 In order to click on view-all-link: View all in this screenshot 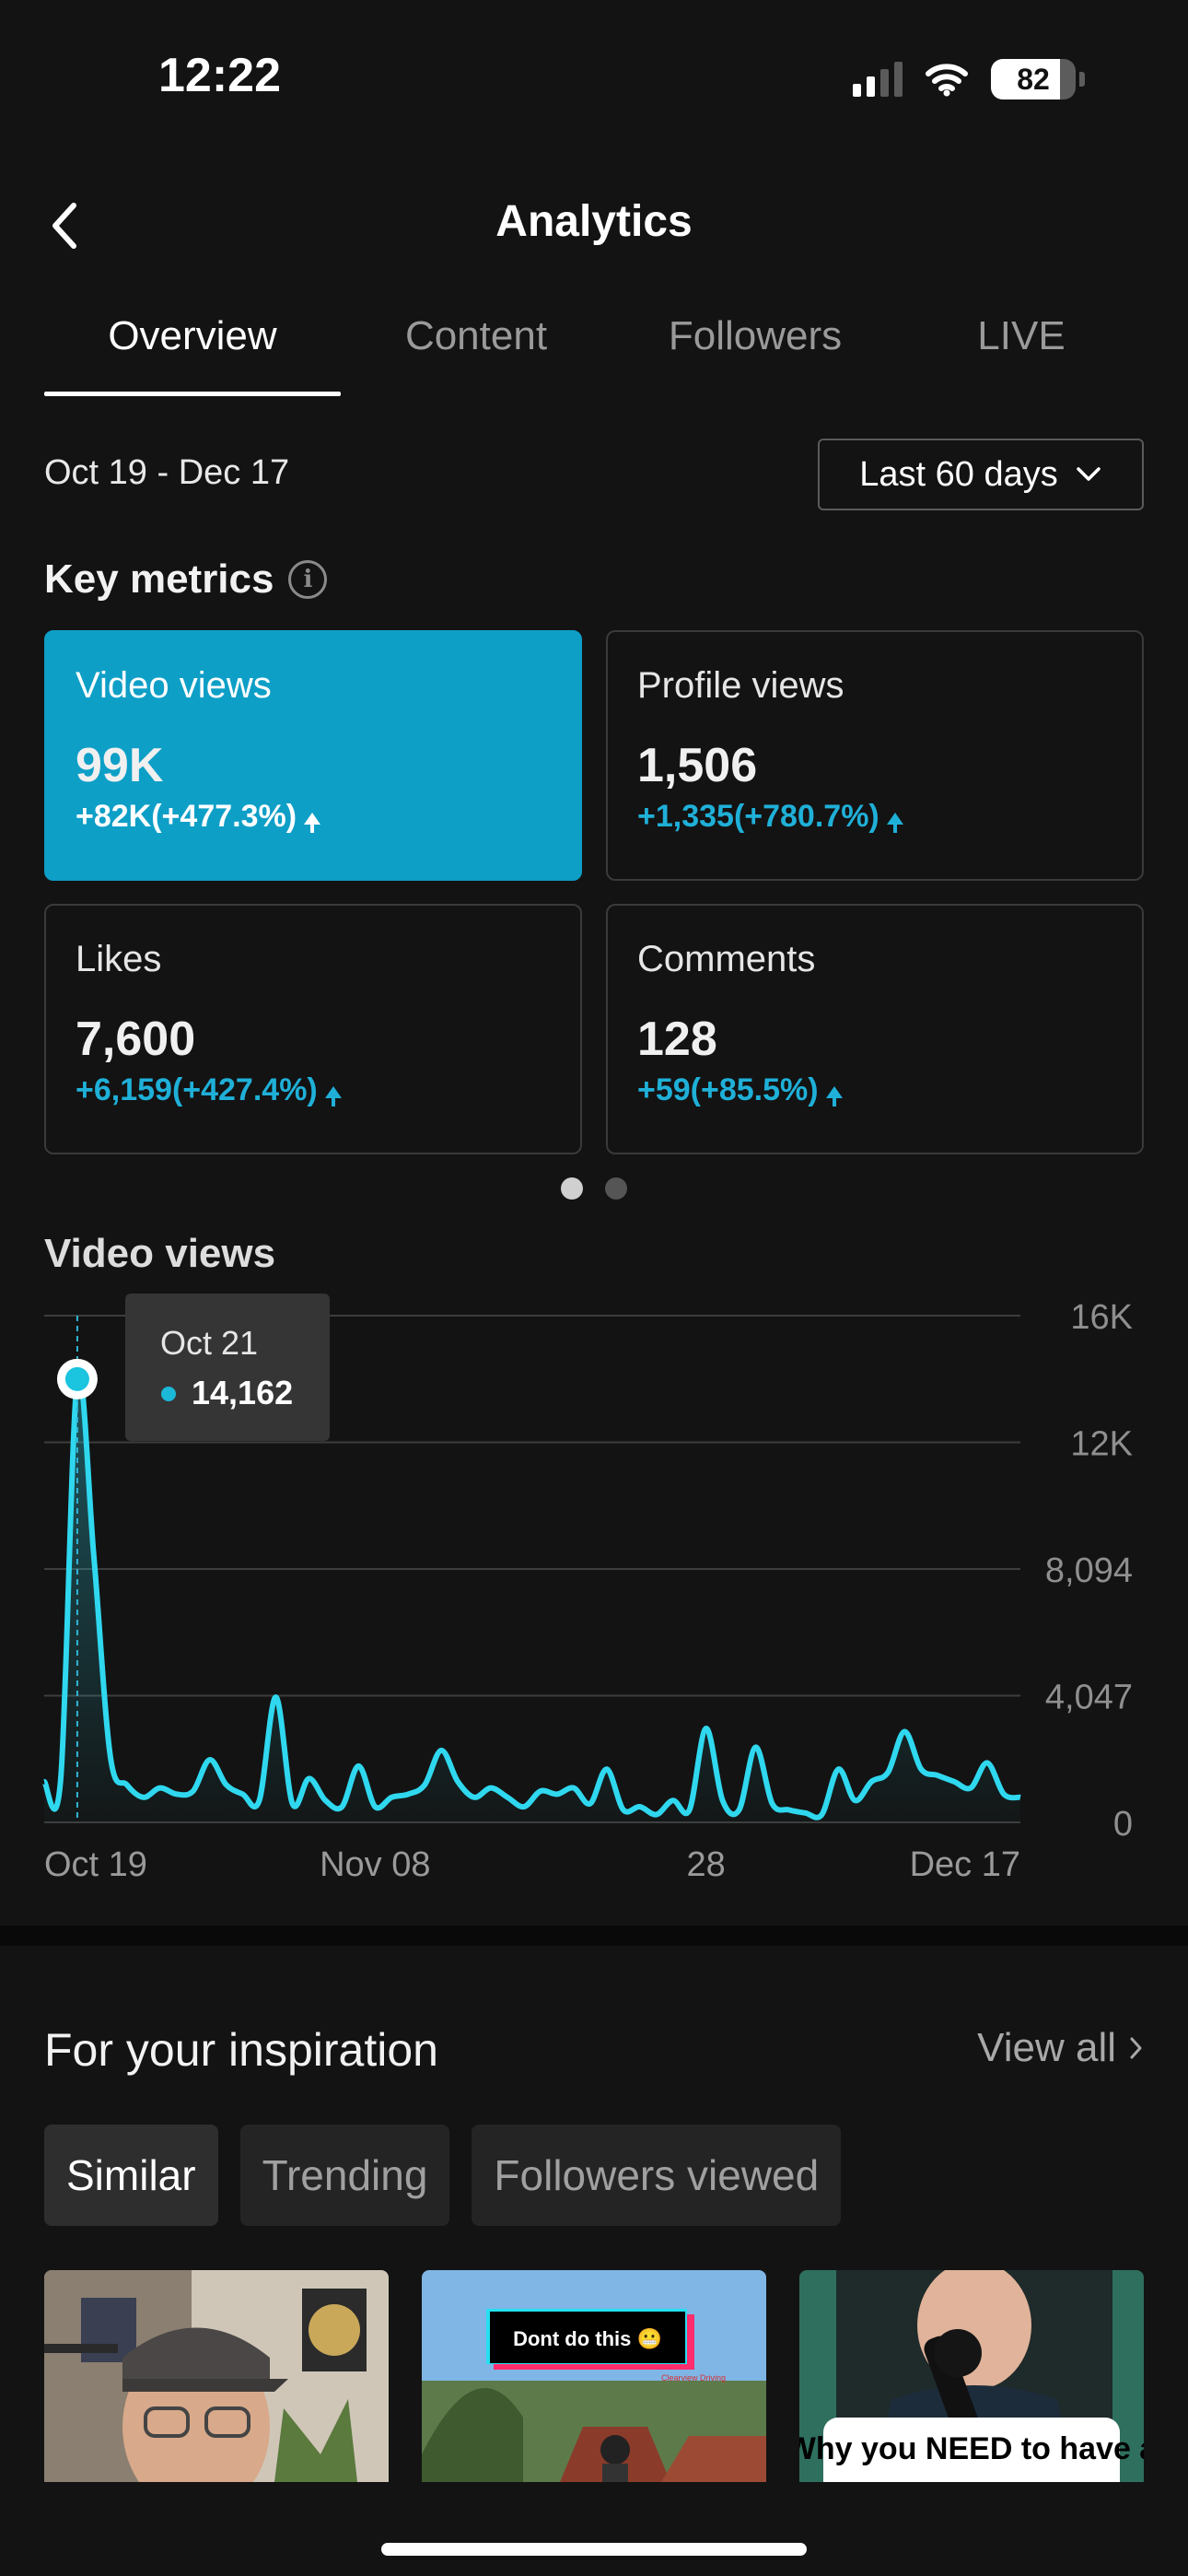, I will do `click(1060, 2048)`.